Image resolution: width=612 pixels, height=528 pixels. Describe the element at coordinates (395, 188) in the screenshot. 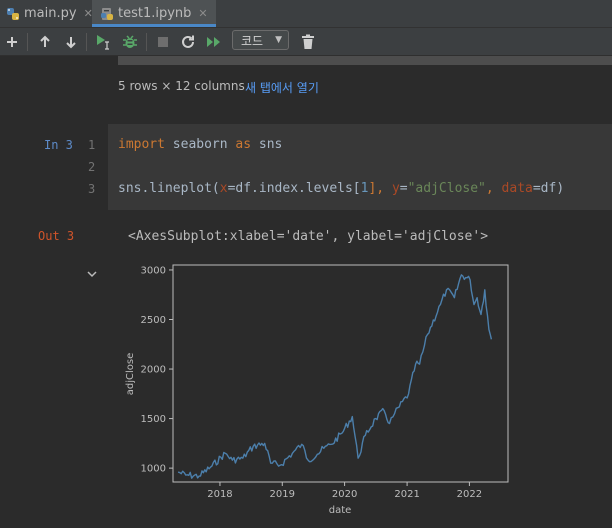

I see `param-name: y` at that location.